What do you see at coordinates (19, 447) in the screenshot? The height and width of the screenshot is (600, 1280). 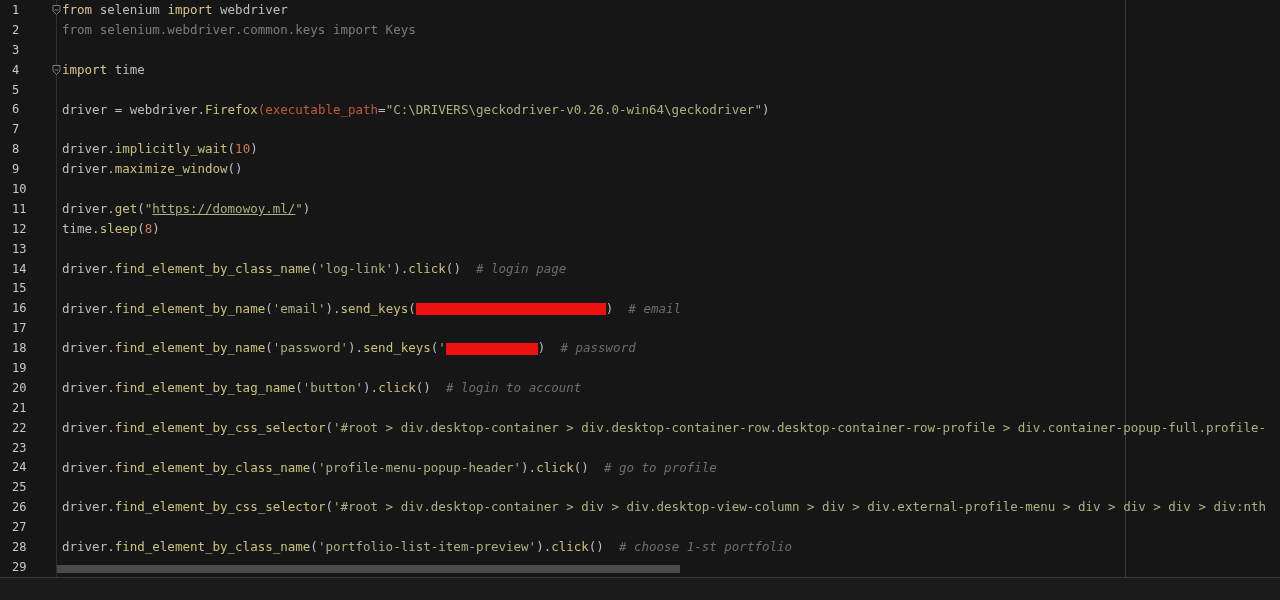 I see `line-number: 23` at bounding box center [19, 447].